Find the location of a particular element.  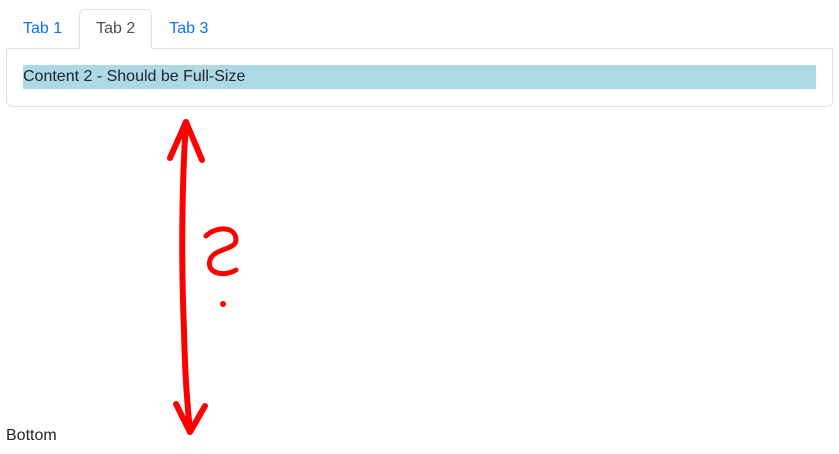

double-arrow-annotation is located at coordinates (187, 277).